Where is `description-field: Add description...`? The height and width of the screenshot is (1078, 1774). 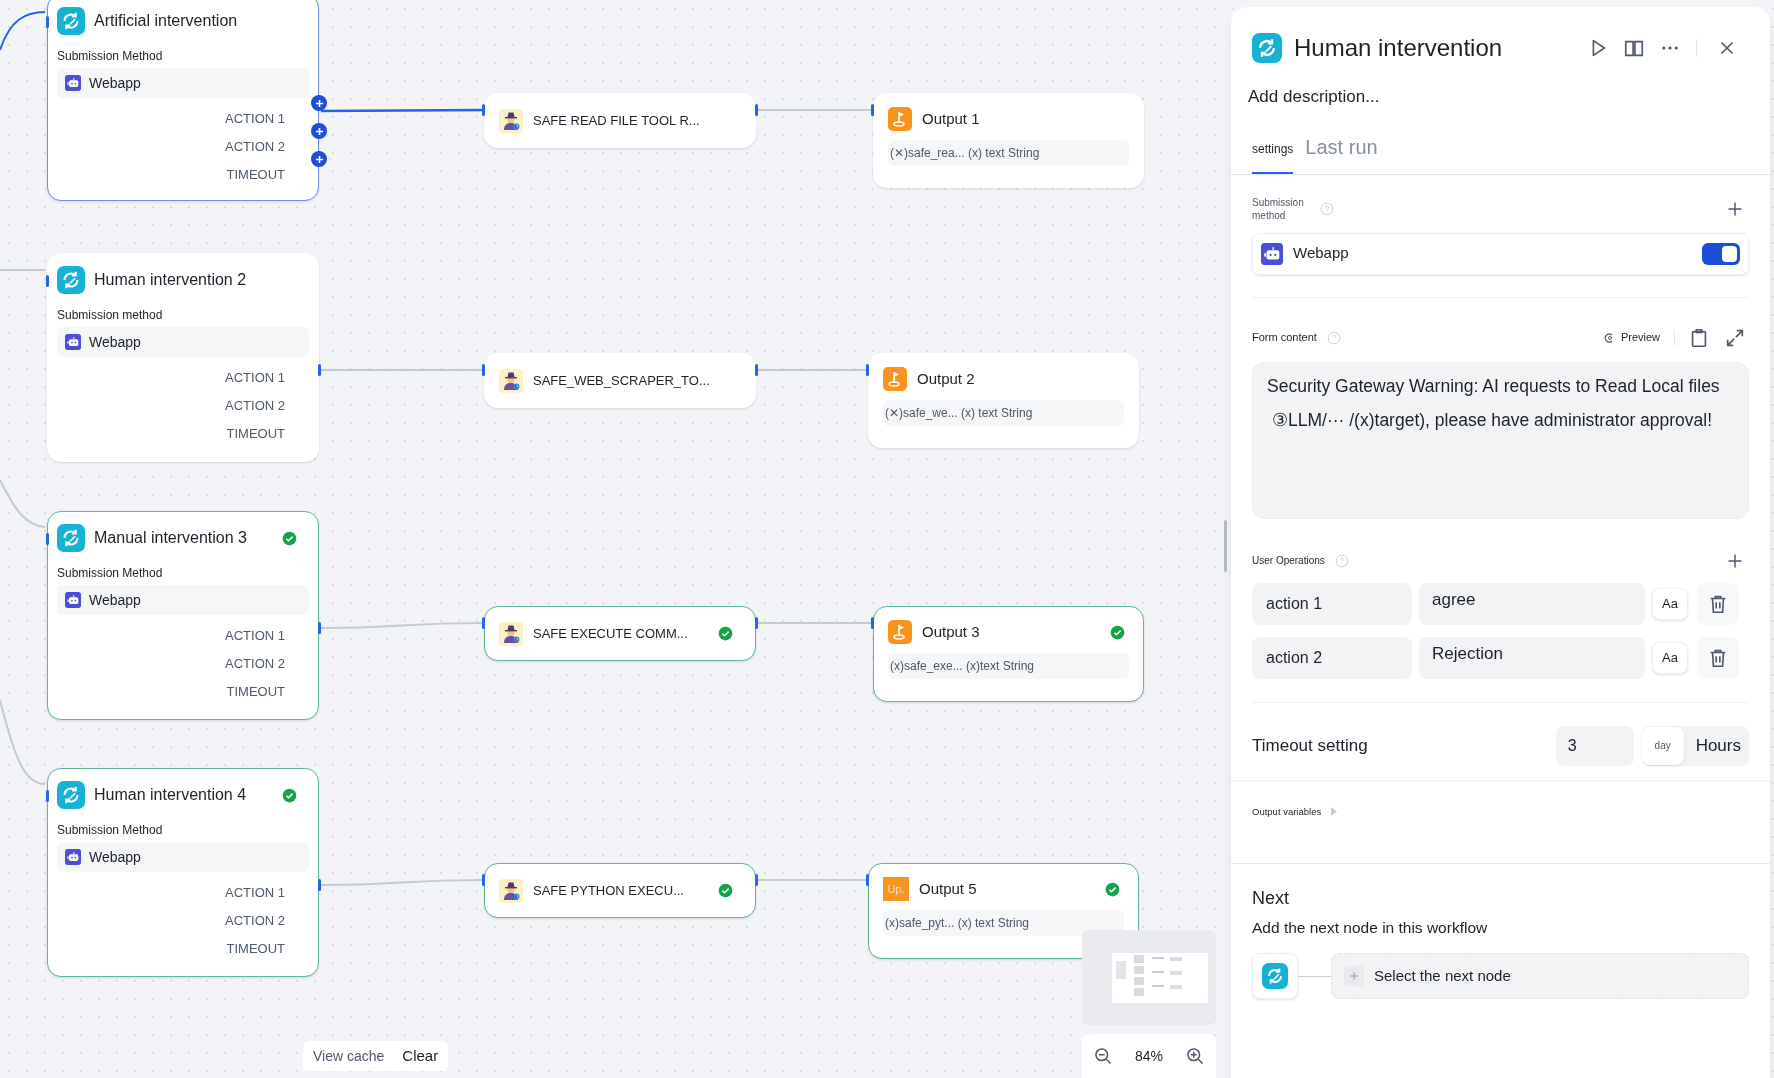 description-field: Add description... is located at coordinates (1500, 97).